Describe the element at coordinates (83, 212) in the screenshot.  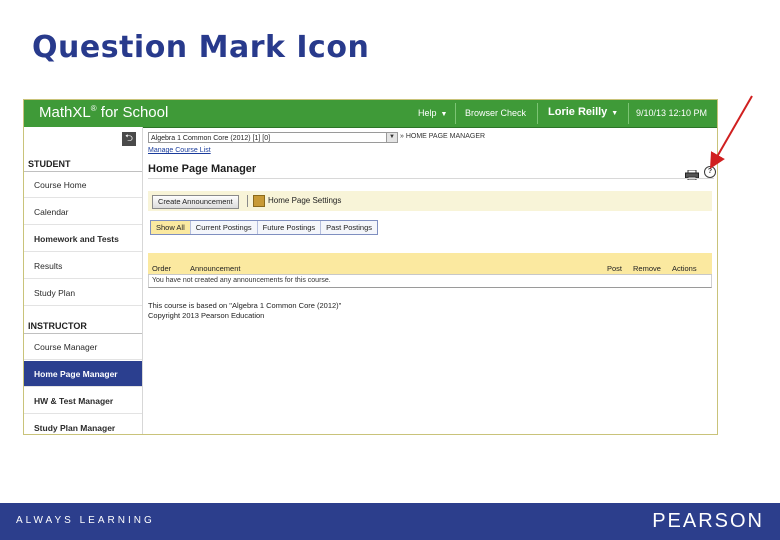
I see `sidebar-item-calendar: Calendar` at that location.